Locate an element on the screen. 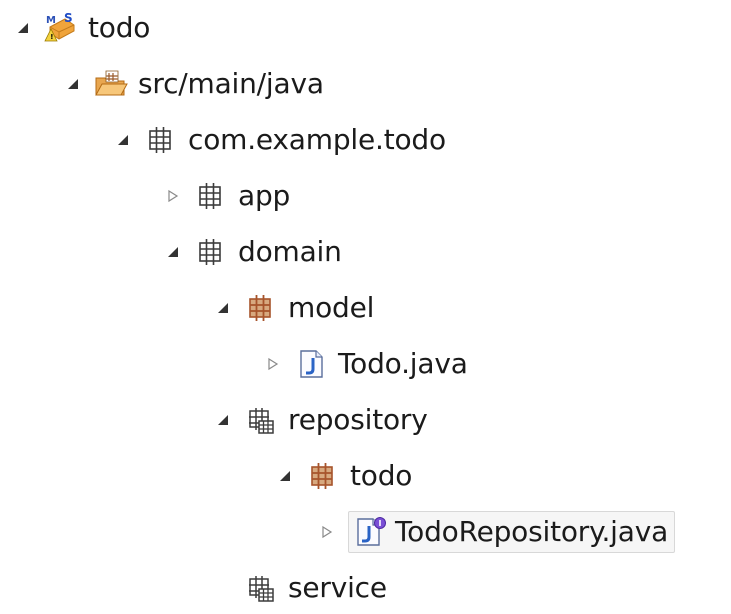  tree-item-repository: repository is located at coordinates (321, 420).